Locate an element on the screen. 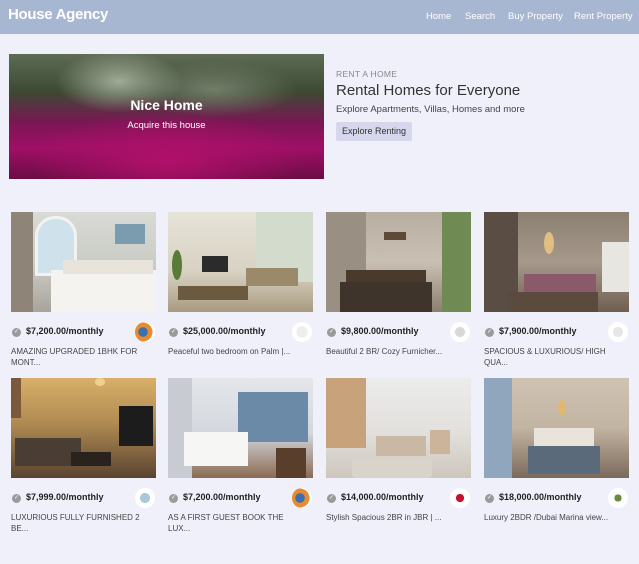 This screenshot has width=639, height=564. hero-title: Nice Home is located at coordinates (166, 105).